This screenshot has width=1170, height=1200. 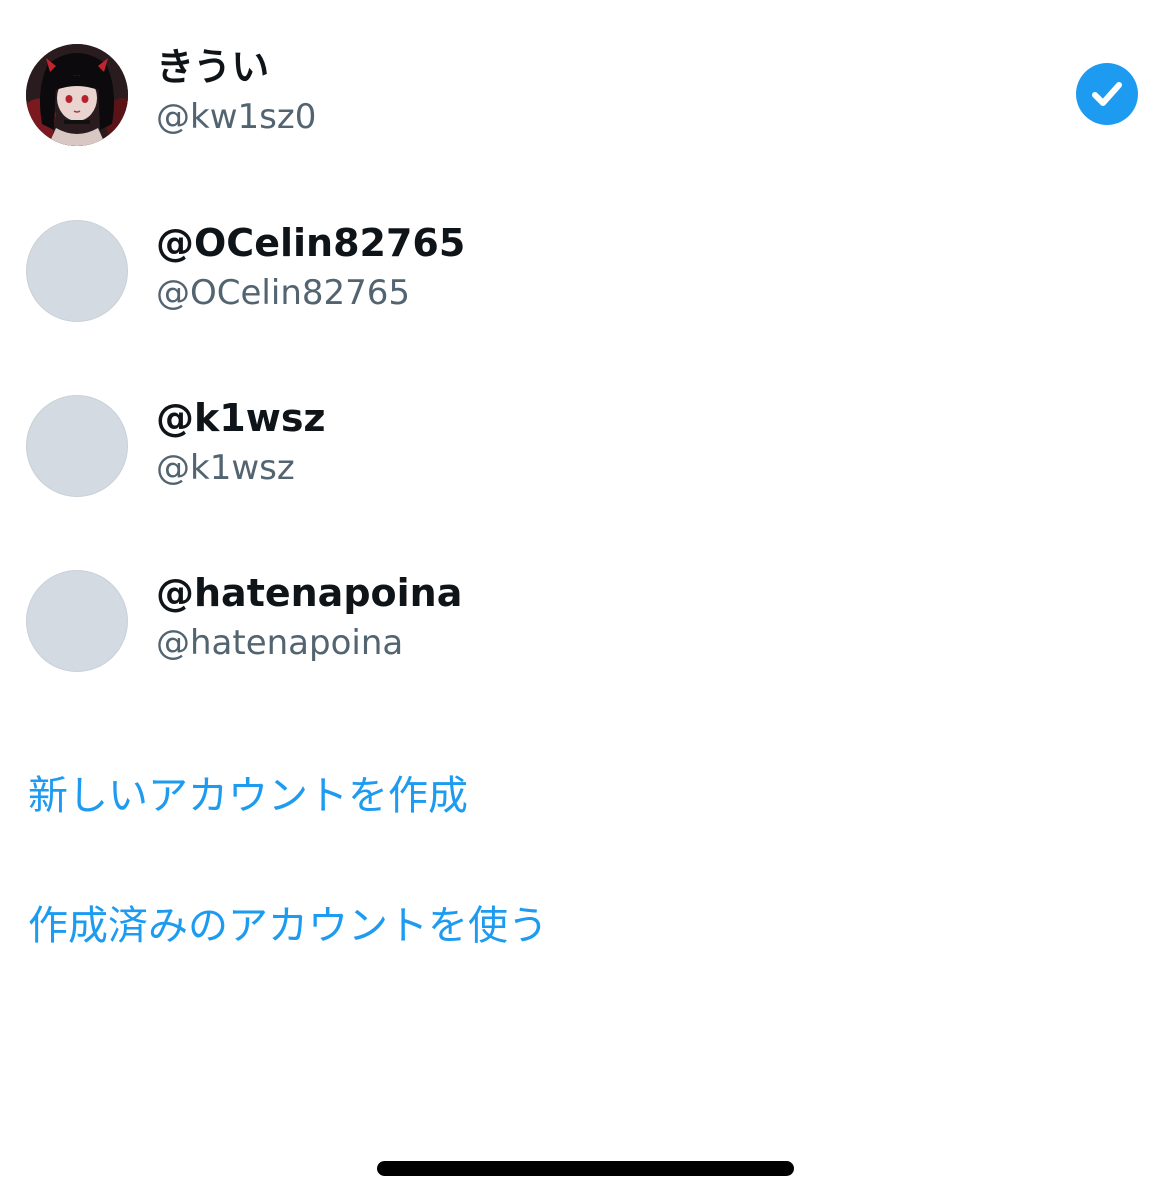 I want to click on display-name: @k1wsz, so click(x=241, y=418).